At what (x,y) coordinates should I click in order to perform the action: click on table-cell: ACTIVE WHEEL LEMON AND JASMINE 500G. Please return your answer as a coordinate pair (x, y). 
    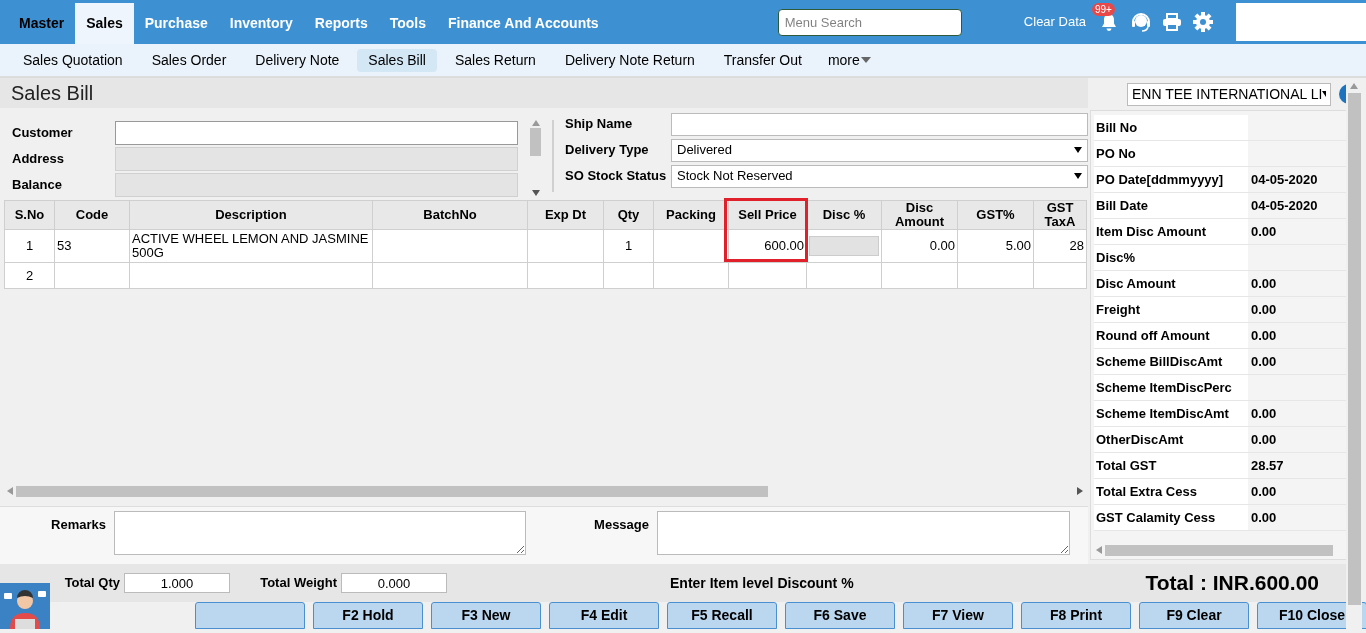
    Looking at the image, I should click on (251, 246).